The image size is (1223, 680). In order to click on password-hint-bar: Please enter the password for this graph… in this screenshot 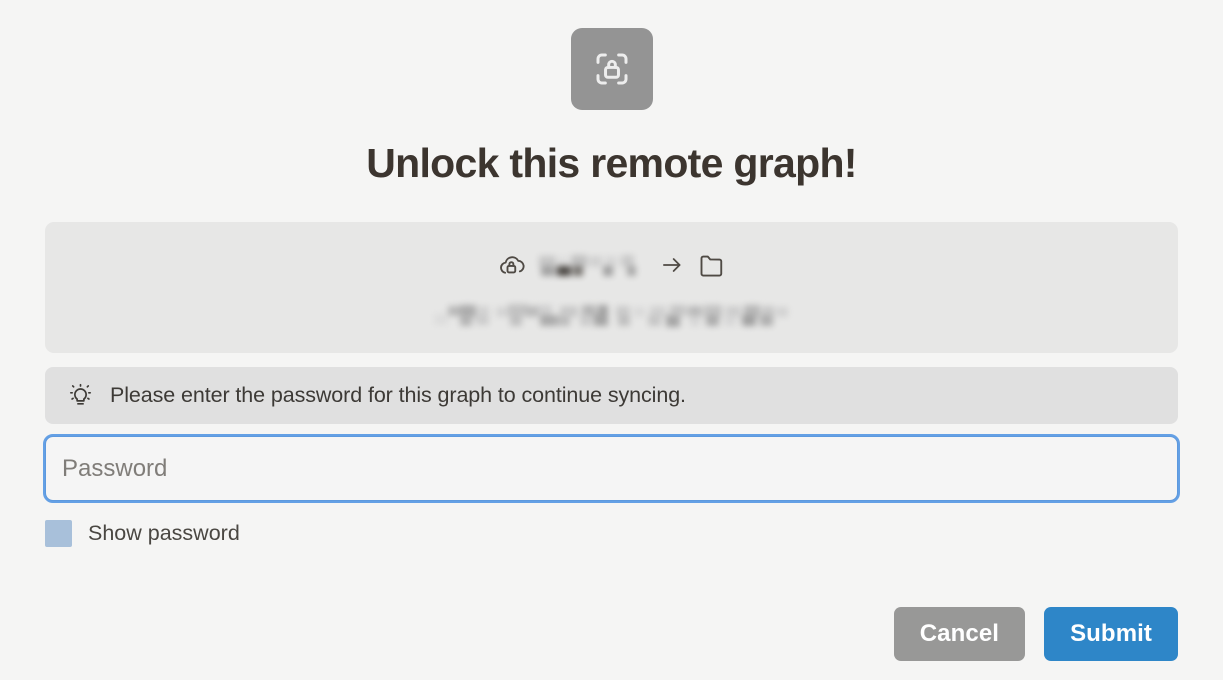, I will do `click(611, 396)`.